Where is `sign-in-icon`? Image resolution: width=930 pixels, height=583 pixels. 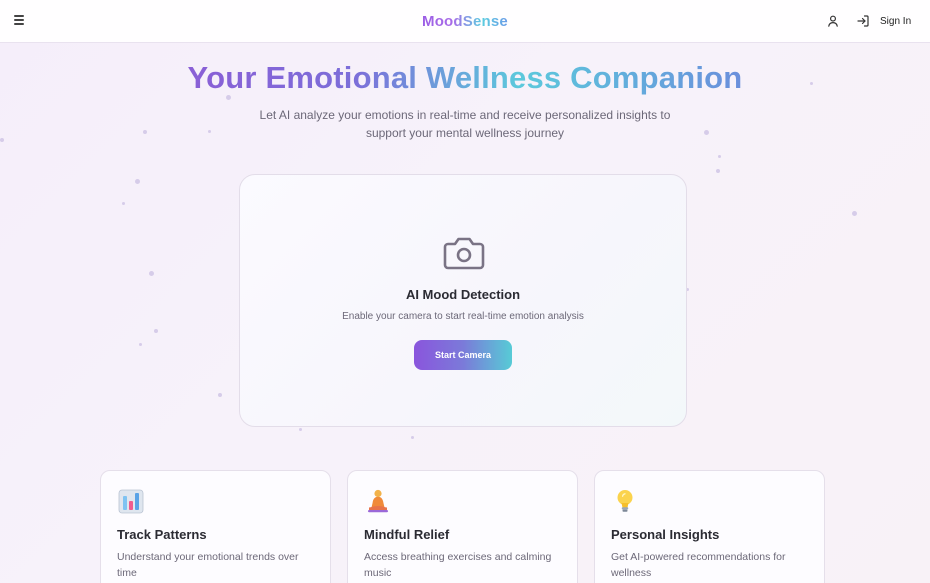 sign-in-icon is located at coordinates (863, 21).